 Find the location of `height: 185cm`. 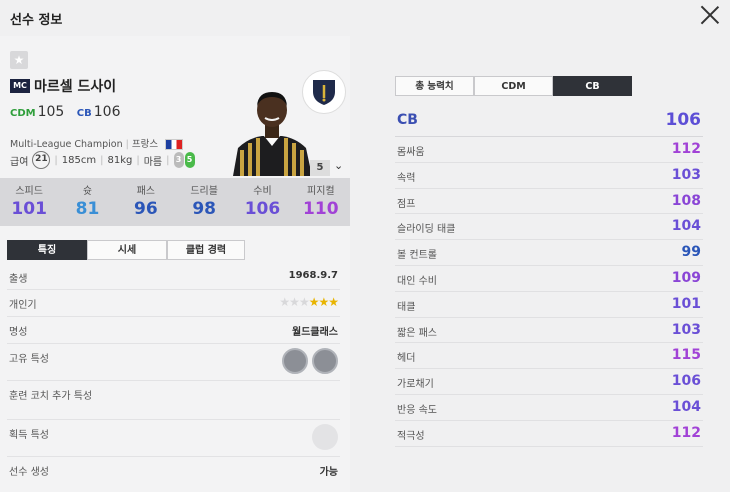

height: 185cm is located at coordinates (79, 160).